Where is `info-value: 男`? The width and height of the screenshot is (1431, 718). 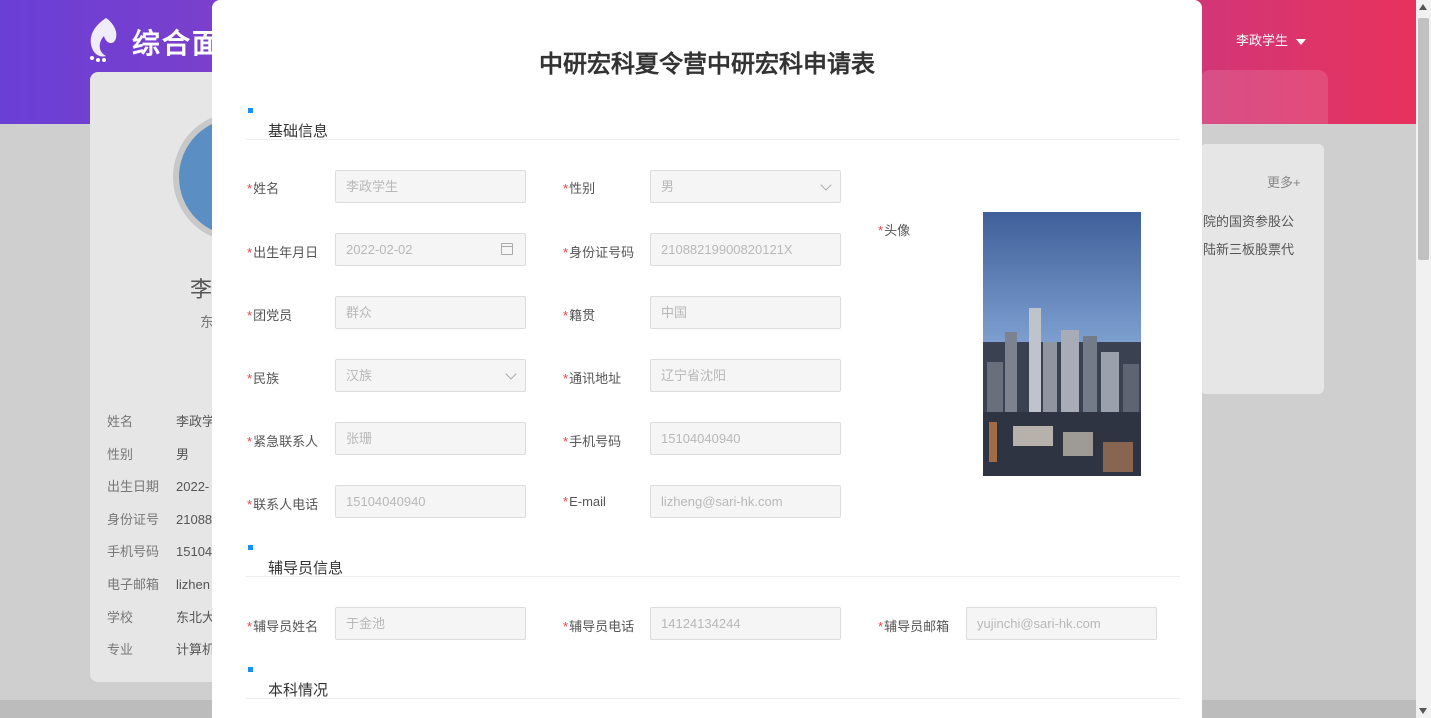 info-value: 男 is located at coordinates (183, 454).